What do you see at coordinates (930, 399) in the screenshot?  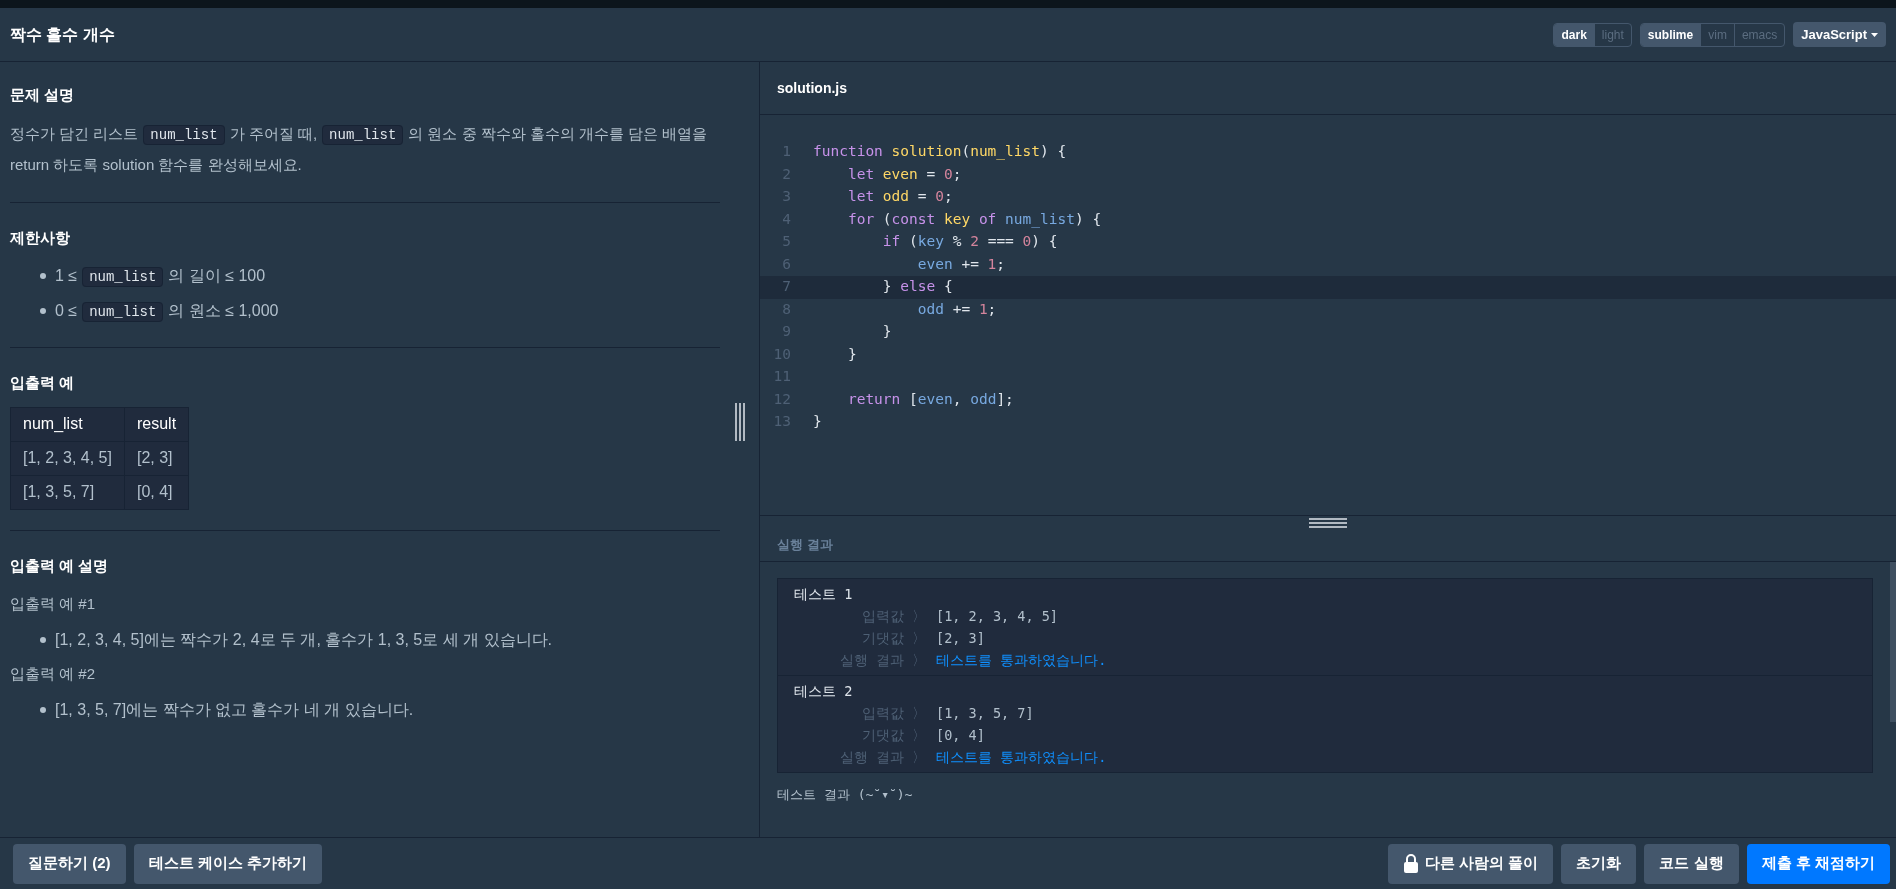 I see `code-line: return [even, odd];` at bounding box center [930, 399].